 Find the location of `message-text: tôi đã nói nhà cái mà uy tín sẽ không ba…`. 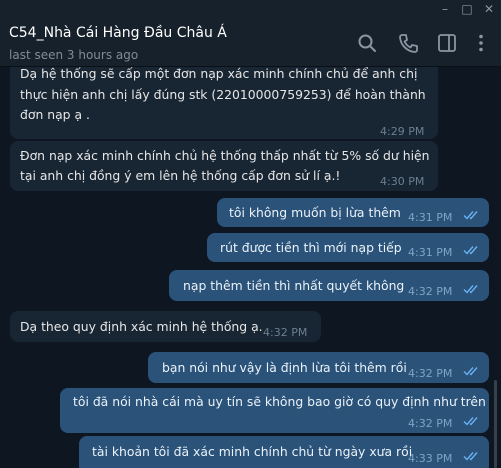

message-text: tôi đã nói nhà cái mà uy tín sẽ không ba… is located at coordinates (279, 401).